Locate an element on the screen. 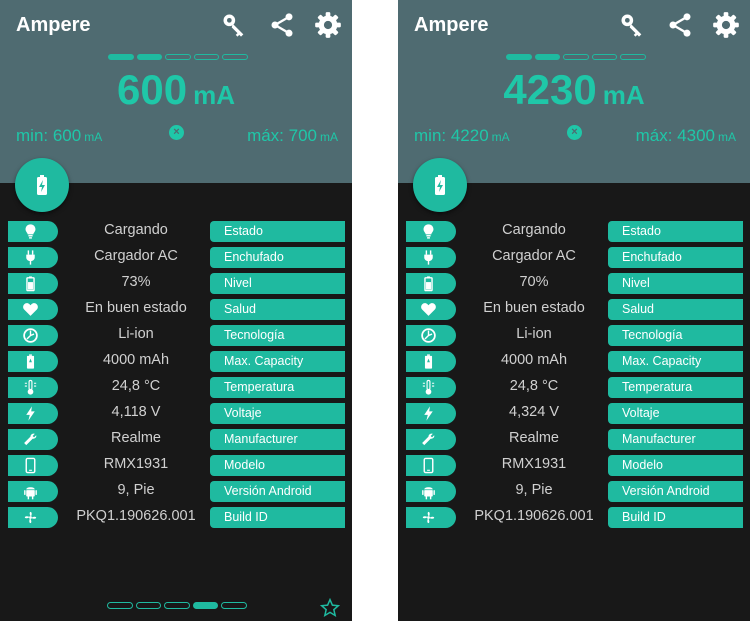  row-value: 73% is located at coordinates (136, 282).